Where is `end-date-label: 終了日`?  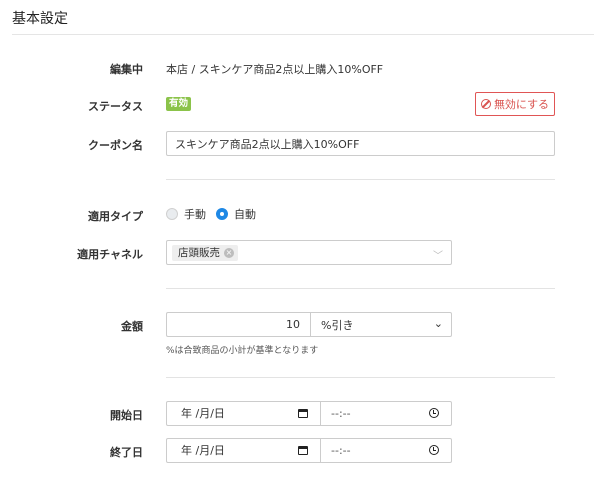
end-date-label: 終了日 is located at coordinates (126, 452).